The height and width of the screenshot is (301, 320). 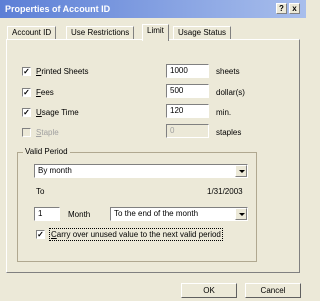 What do you see at coordinates (228, 71) in the screenshot?
I see `printed-sheets-unit: sheets` at bounding box center [228, 71].